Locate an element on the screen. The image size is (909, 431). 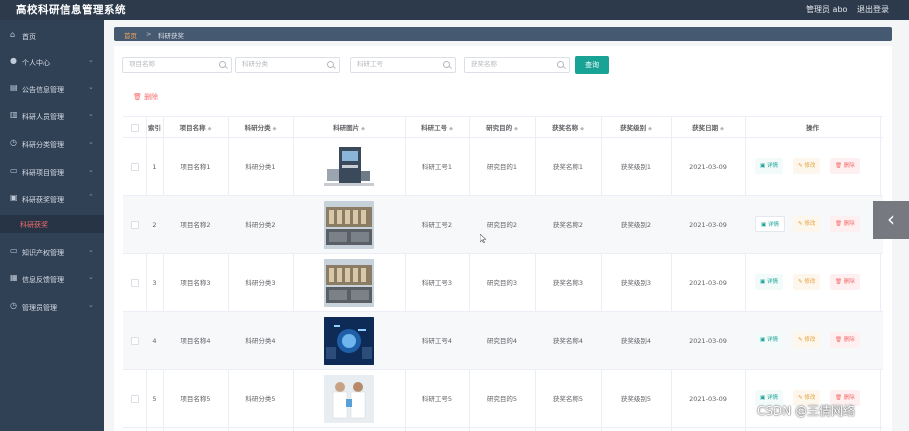
cell-purpose: 研究目的1 is located at coordinates (502, 167).